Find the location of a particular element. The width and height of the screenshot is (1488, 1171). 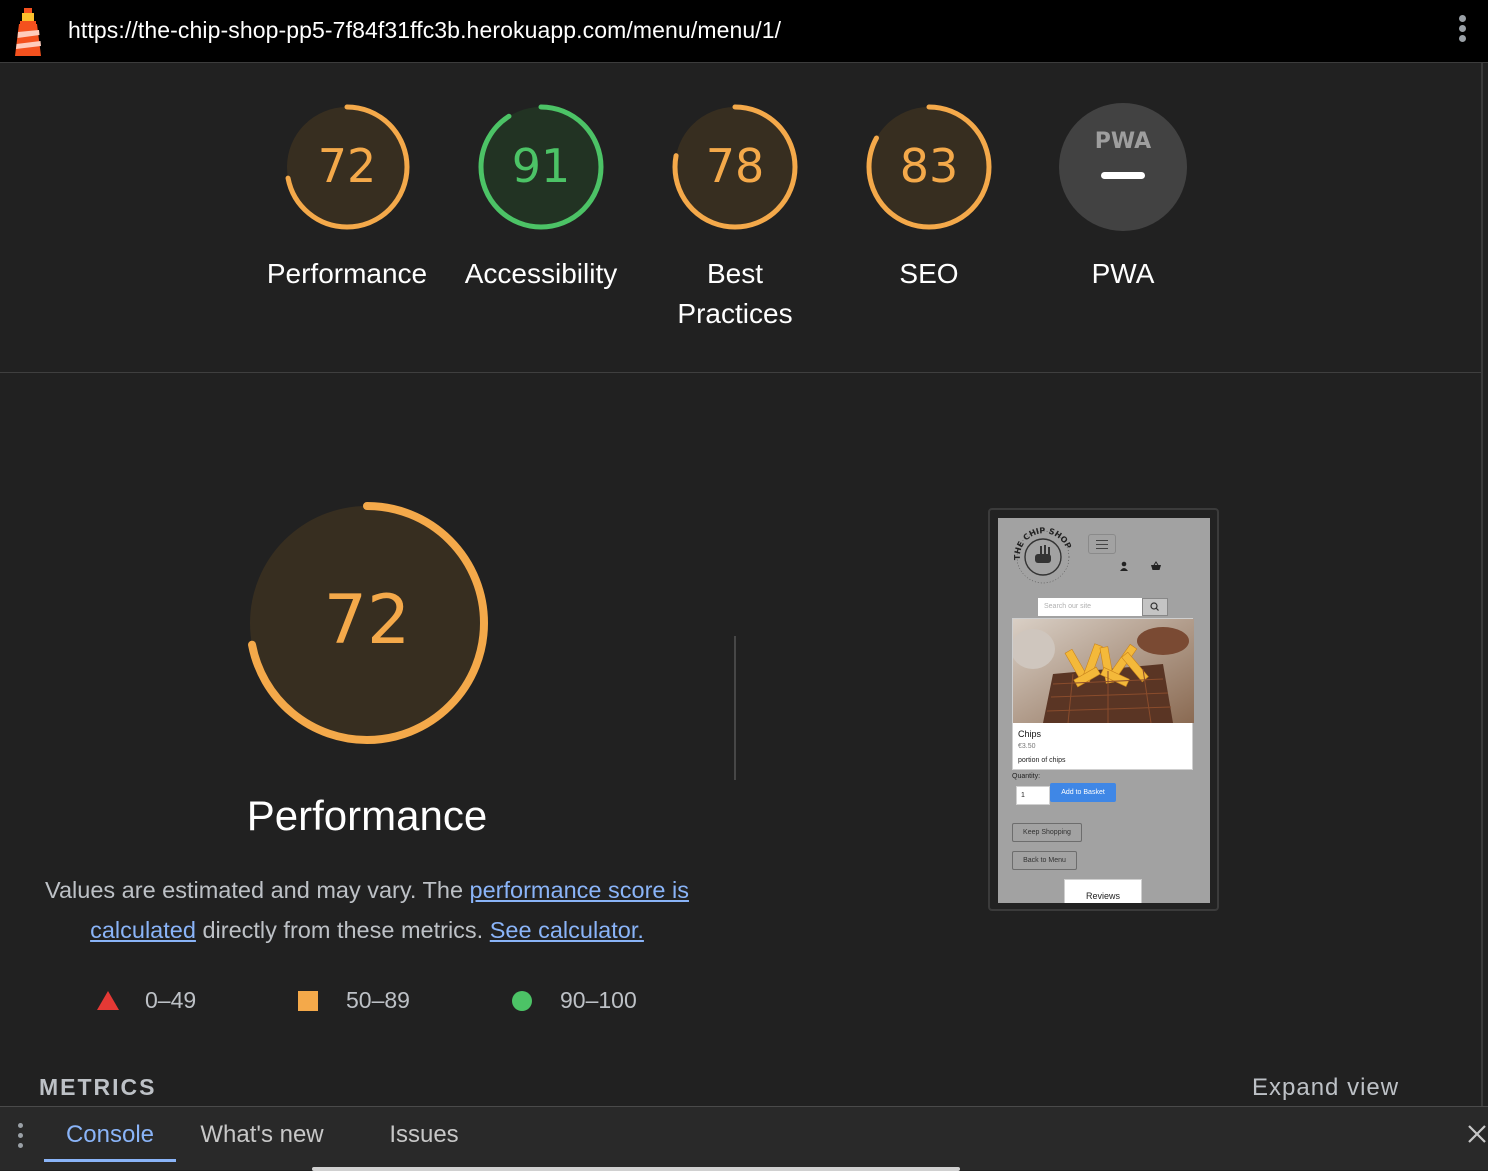

gauge-score: 83 is located at coordinates (929, 166).